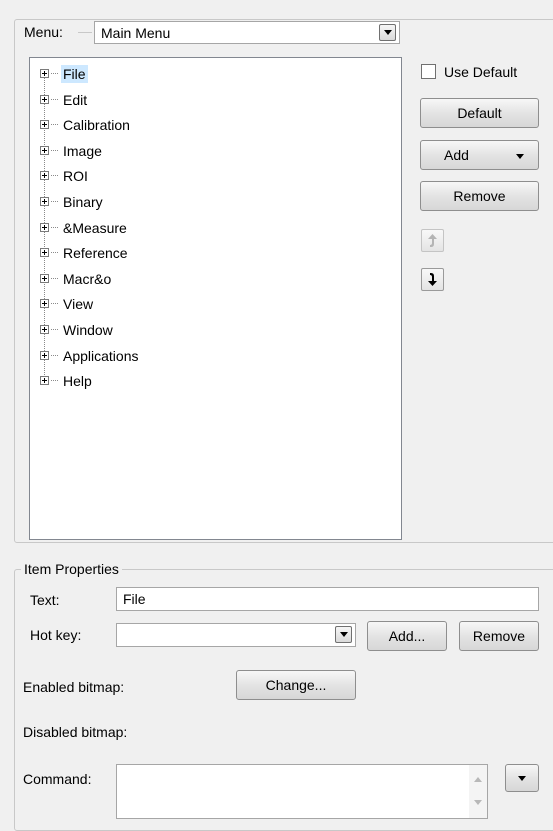  I want to click on remove-button-label: Remove, so click(479, 196).